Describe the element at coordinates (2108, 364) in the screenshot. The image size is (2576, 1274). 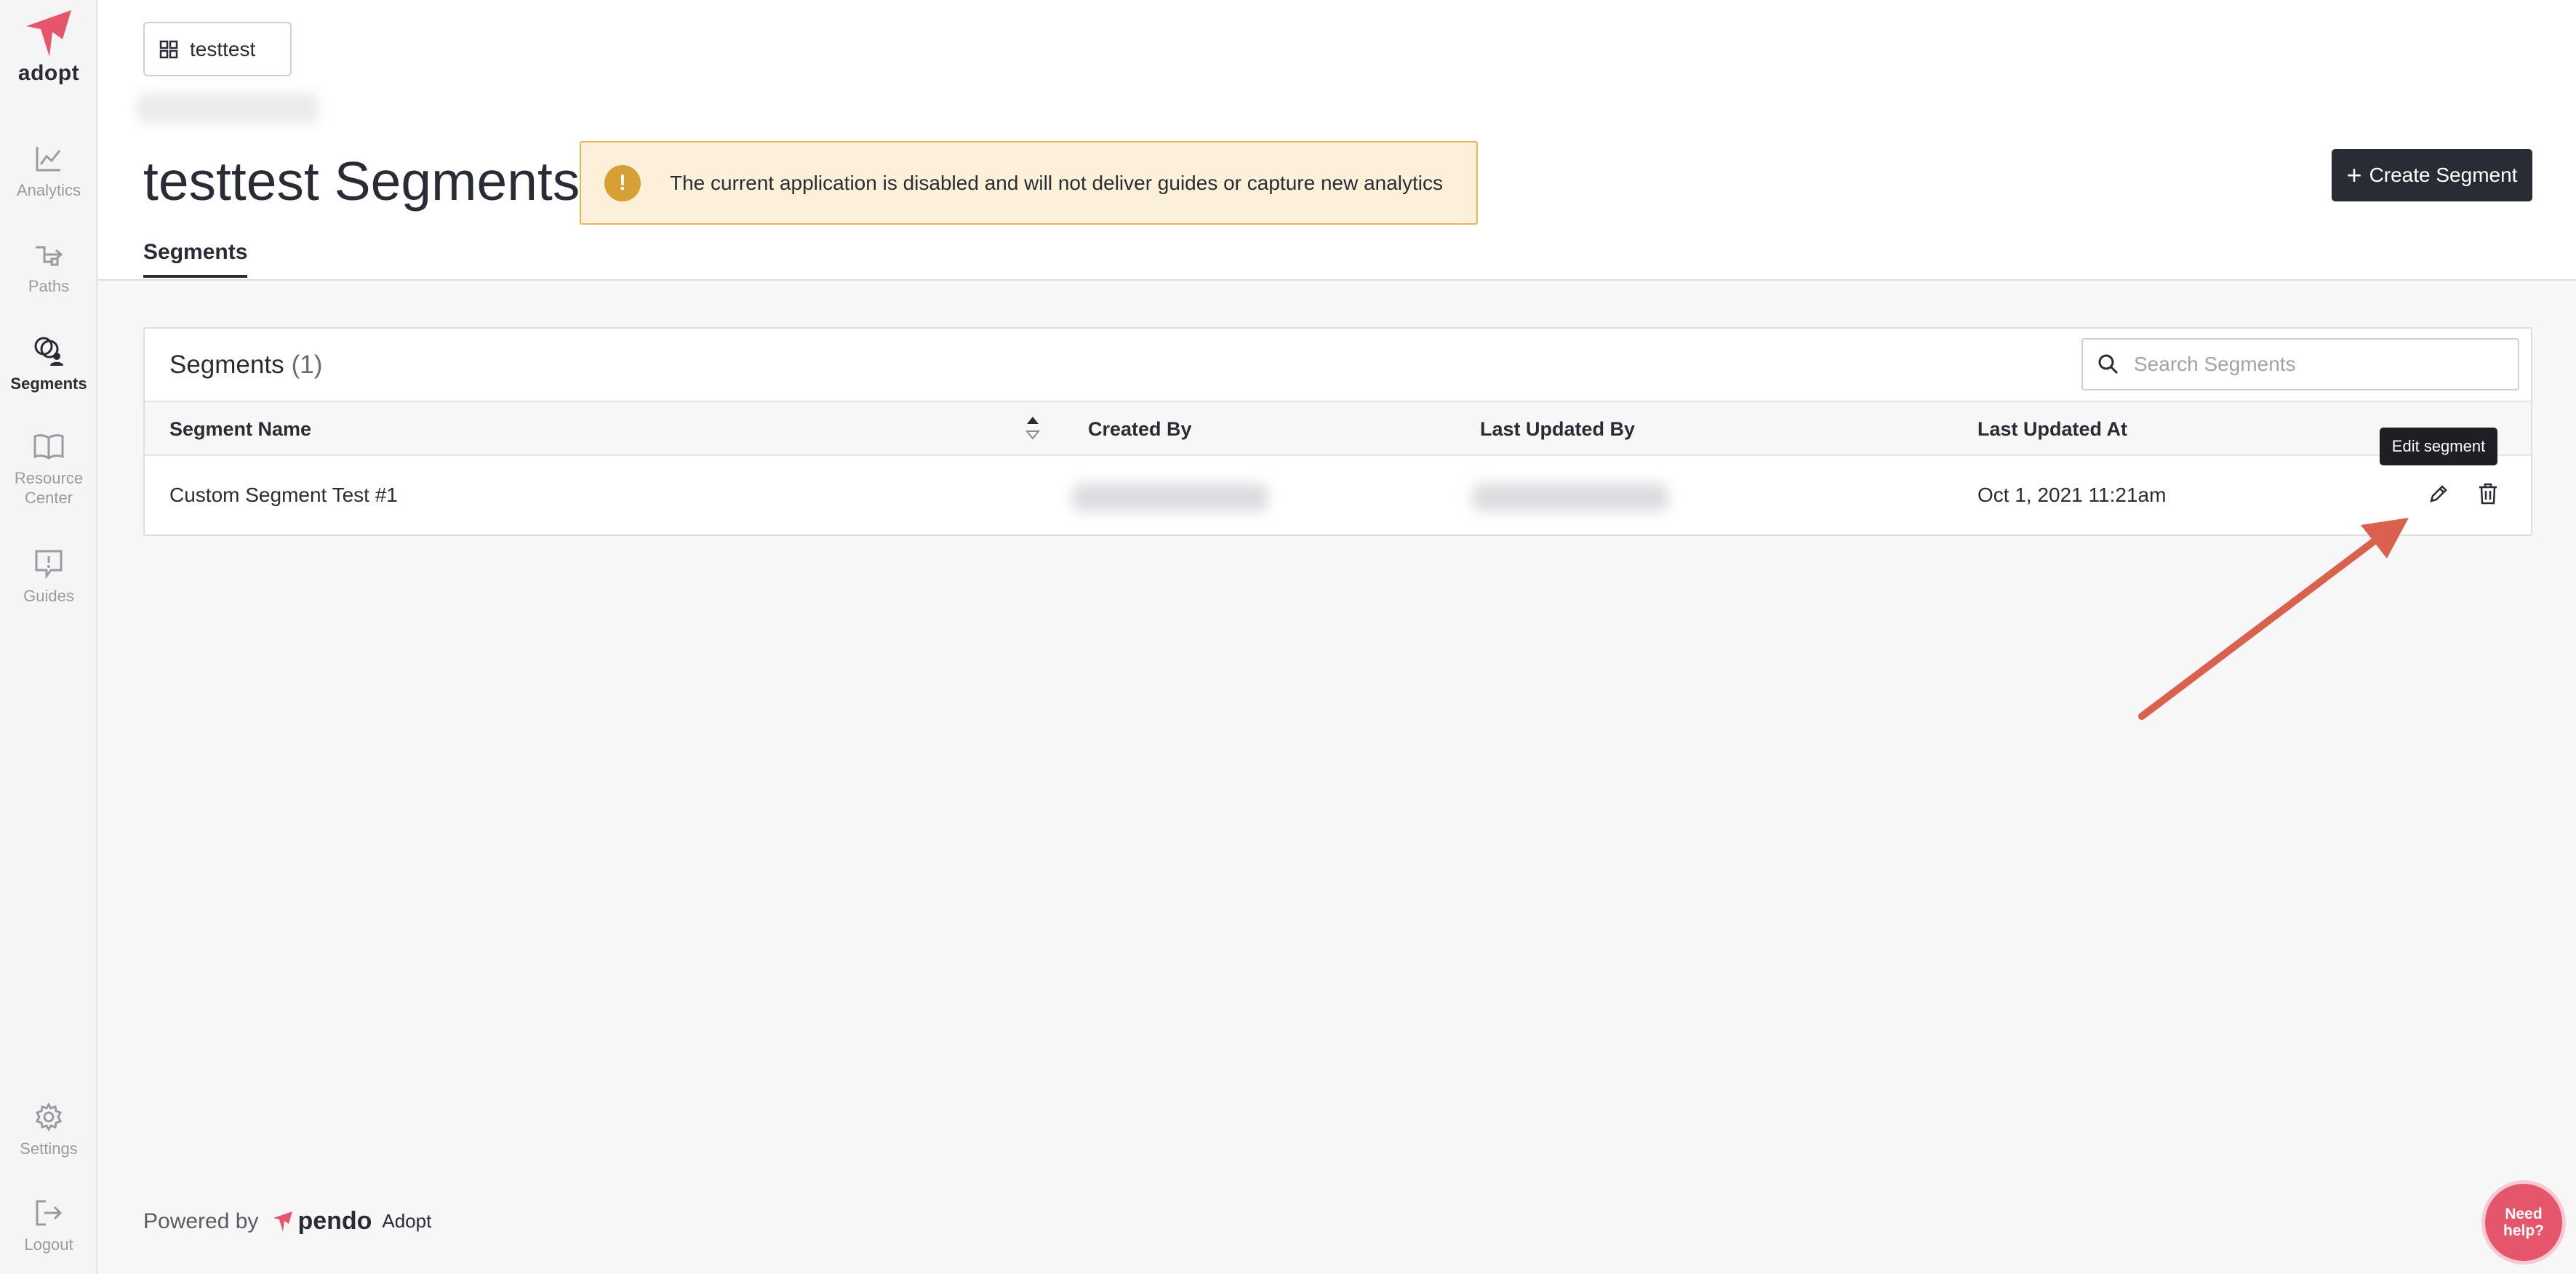
I see `search-icon` at that location.